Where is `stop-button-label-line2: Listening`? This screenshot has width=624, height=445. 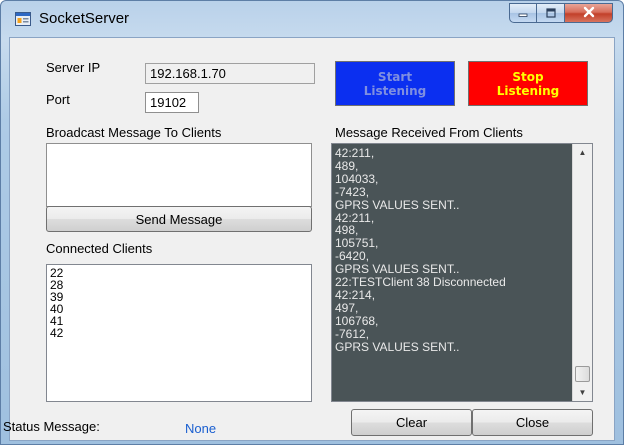 stop-button-label-line2: Listening is located at coordinates (528, 90).